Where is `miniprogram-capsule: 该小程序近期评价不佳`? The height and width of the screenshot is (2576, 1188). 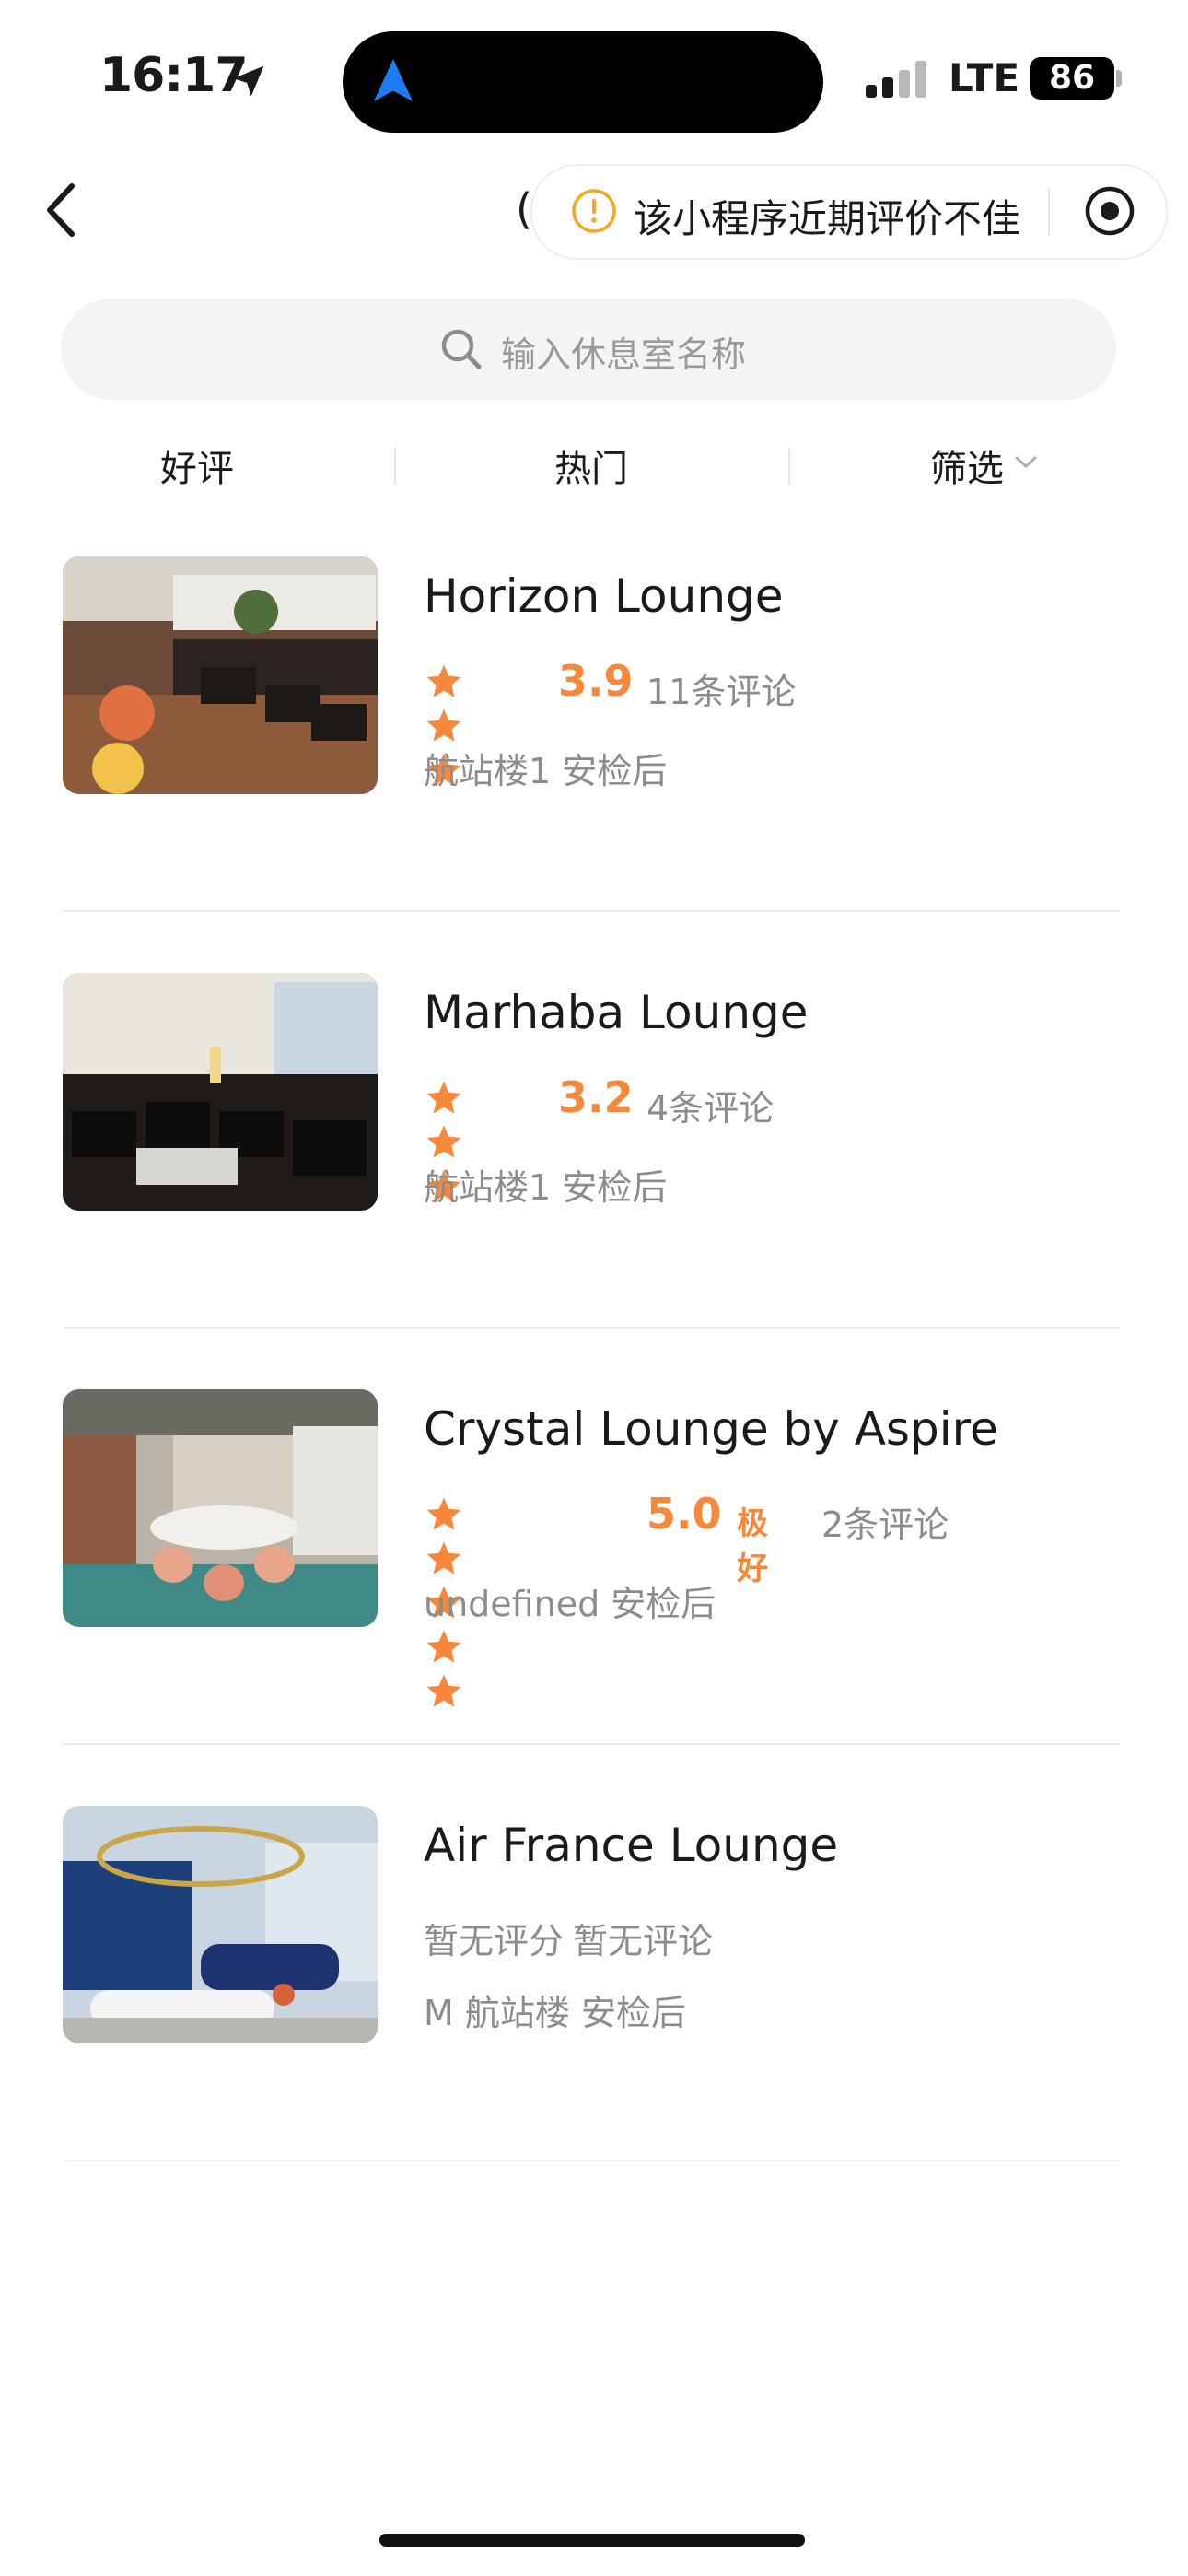 miniprogram-capsule: 该小程序近期评价不佳 is located at coordinates (849, 212).